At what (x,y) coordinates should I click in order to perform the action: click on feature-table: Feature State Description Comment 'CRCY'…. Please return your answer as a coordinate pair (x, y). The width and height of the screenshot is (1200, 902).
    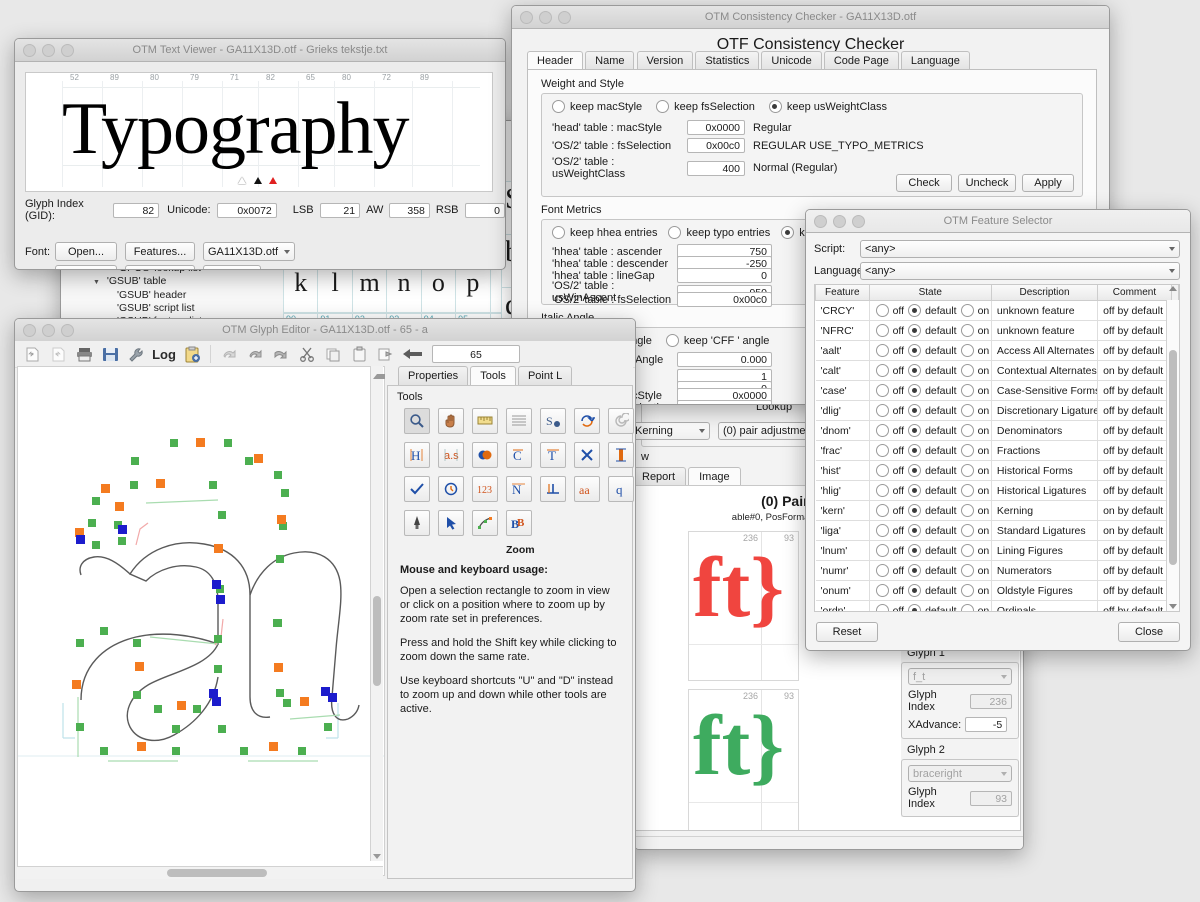
    Looking at the image, I should click on (997, 448).